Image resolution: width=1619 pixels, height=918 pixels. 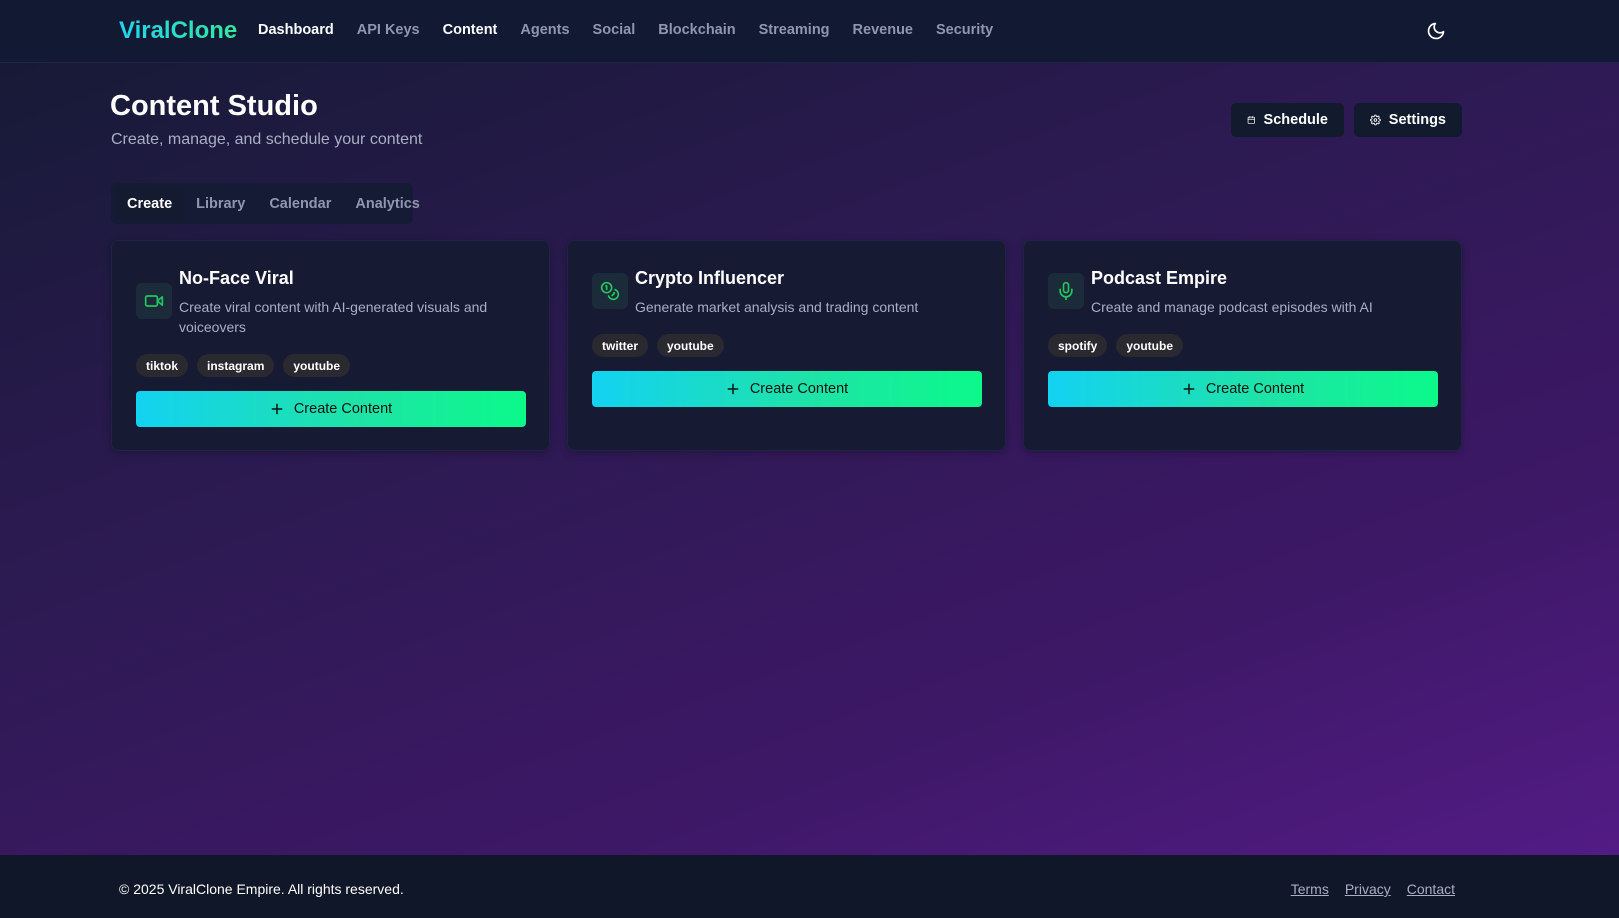 What do you see at coordinates (1310, 889) in the screenshot?
I see `footer-link-terms: Terms` at bounding box center [1310, 889].